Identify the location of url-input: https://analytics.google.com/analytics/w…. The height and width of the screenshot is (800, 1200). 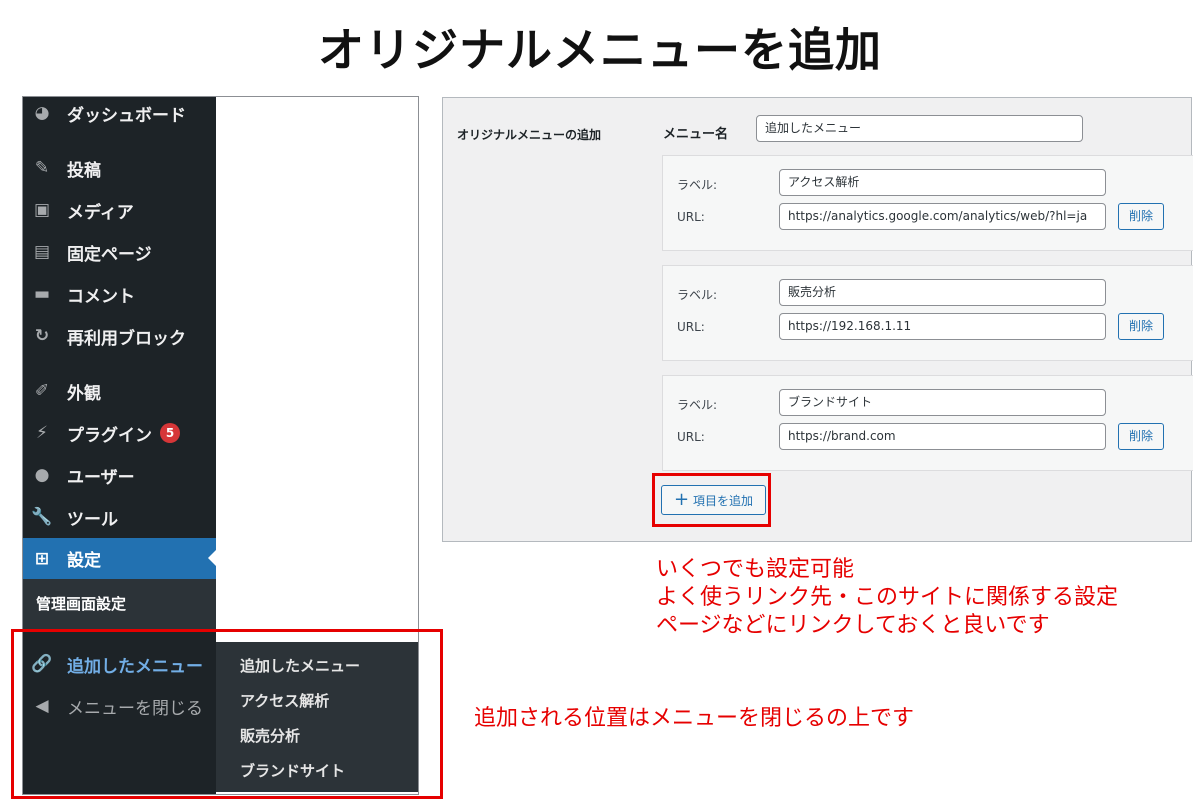
(942, 216).